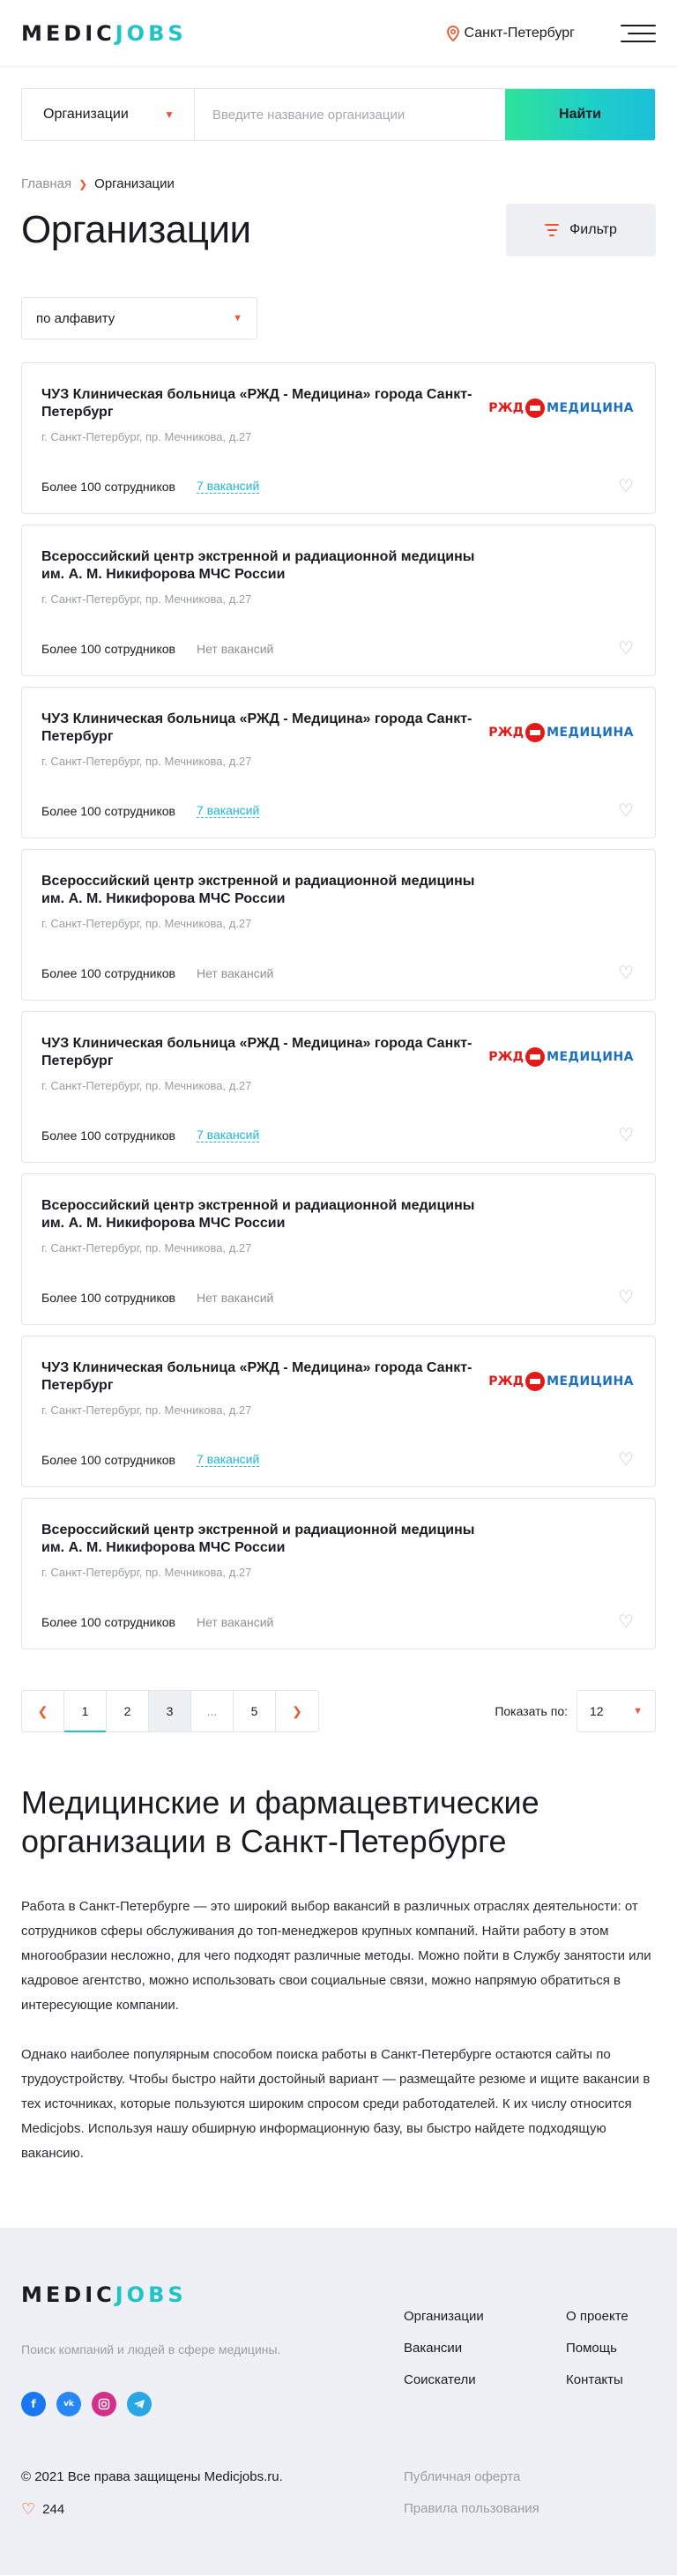 This screenshot has height=2576, width=677. I want to click on likes-count: 244, so click(53, 2510).